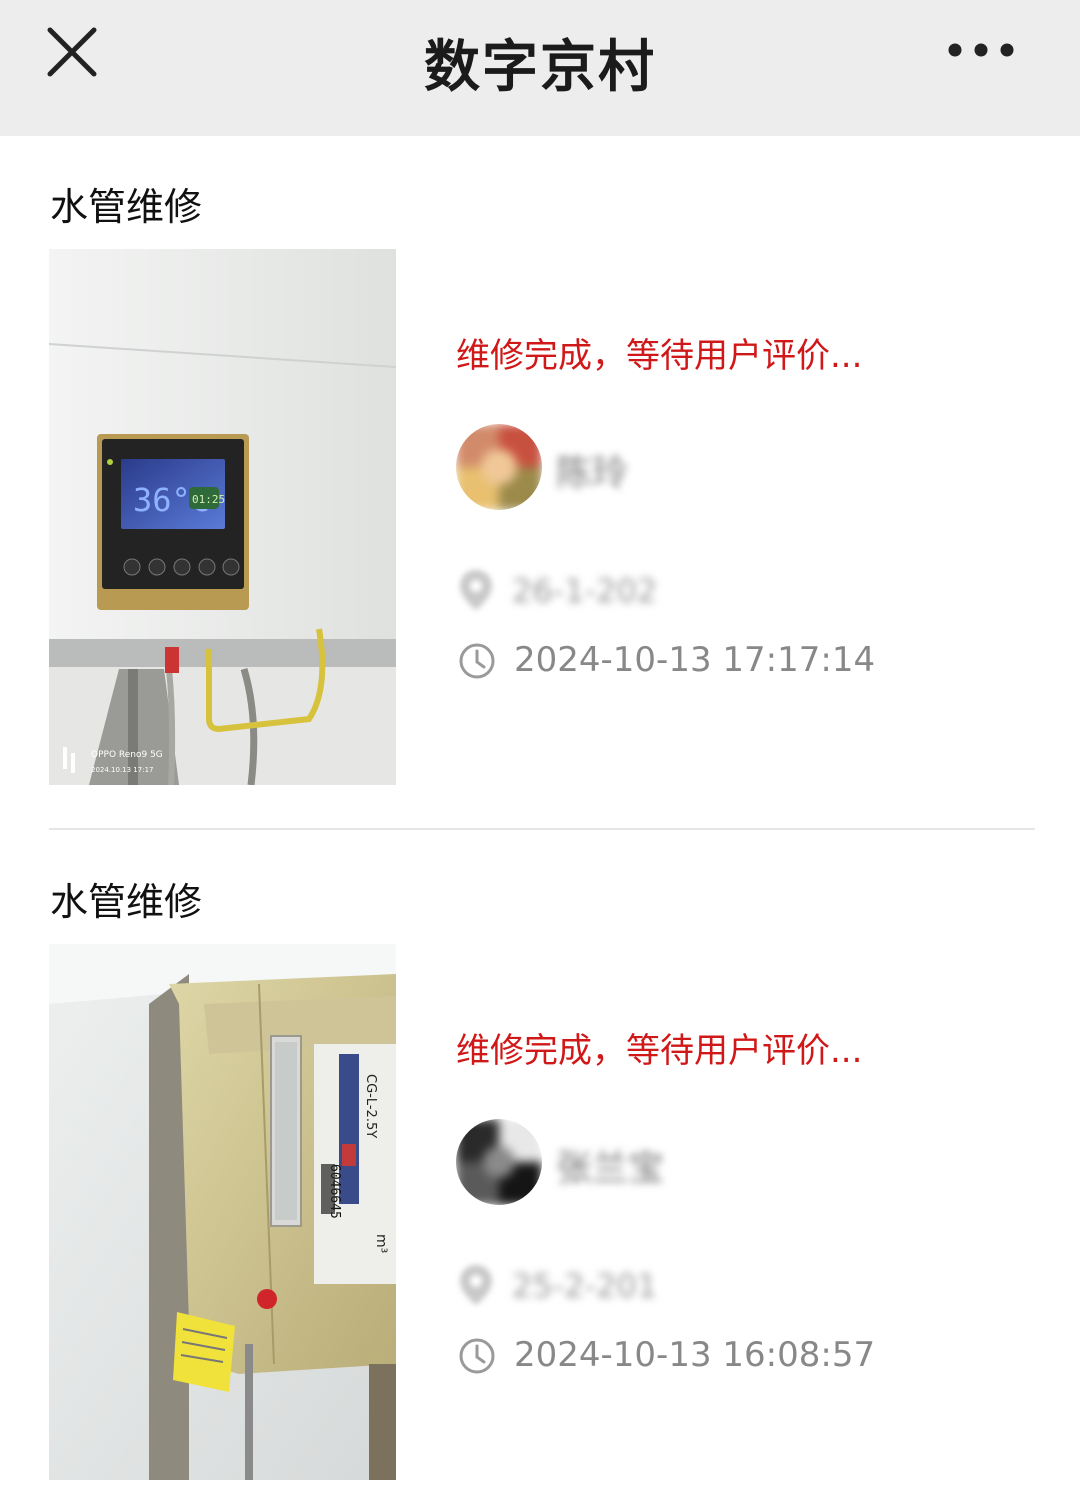 This screenshot has height=1512, width=1080. I want to click on page-title: 数字京村, so click(540, 67).